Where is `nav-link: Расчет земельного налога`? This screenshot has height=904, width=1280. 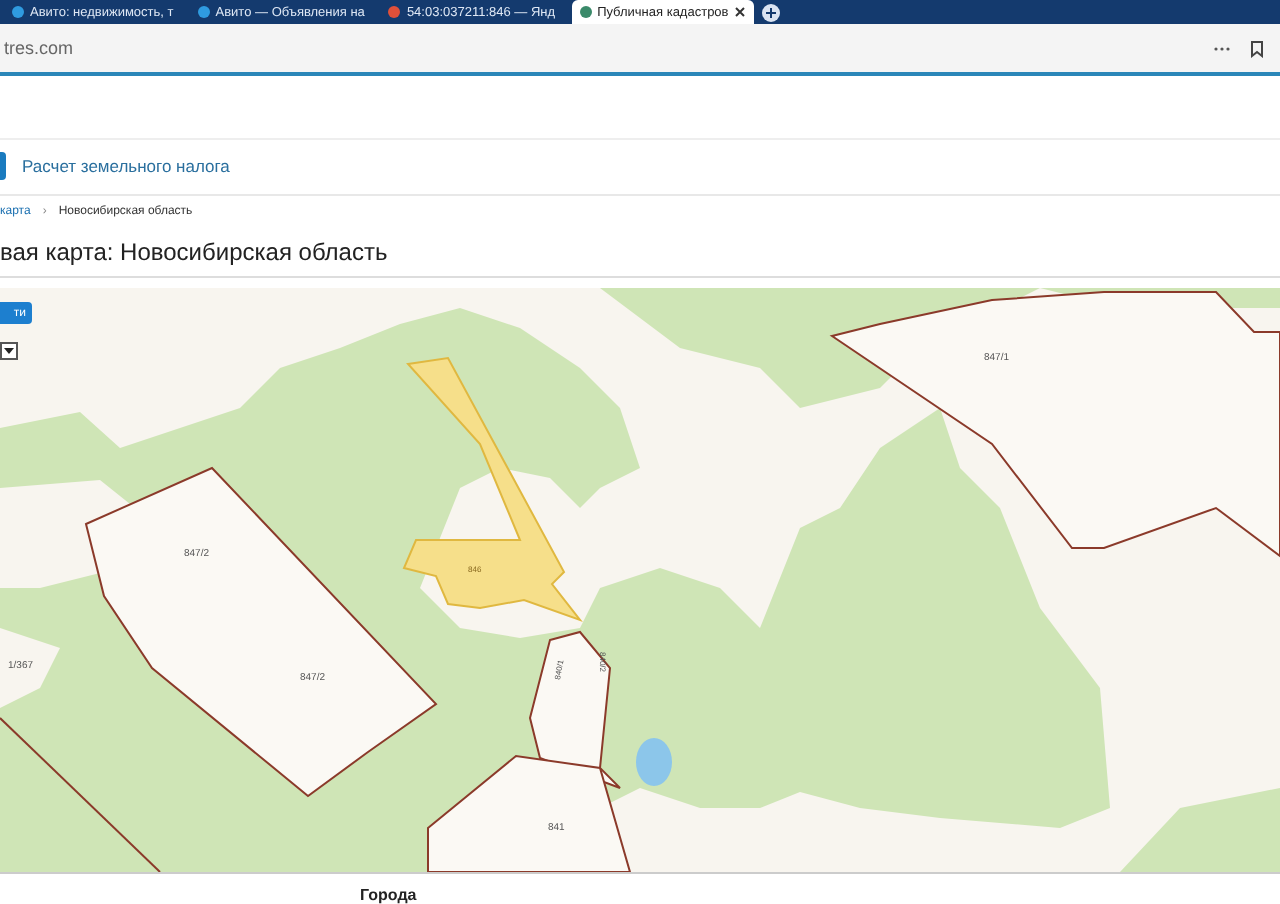
nav-link: Расчет земельного налога is located at coordinates (126, 166).